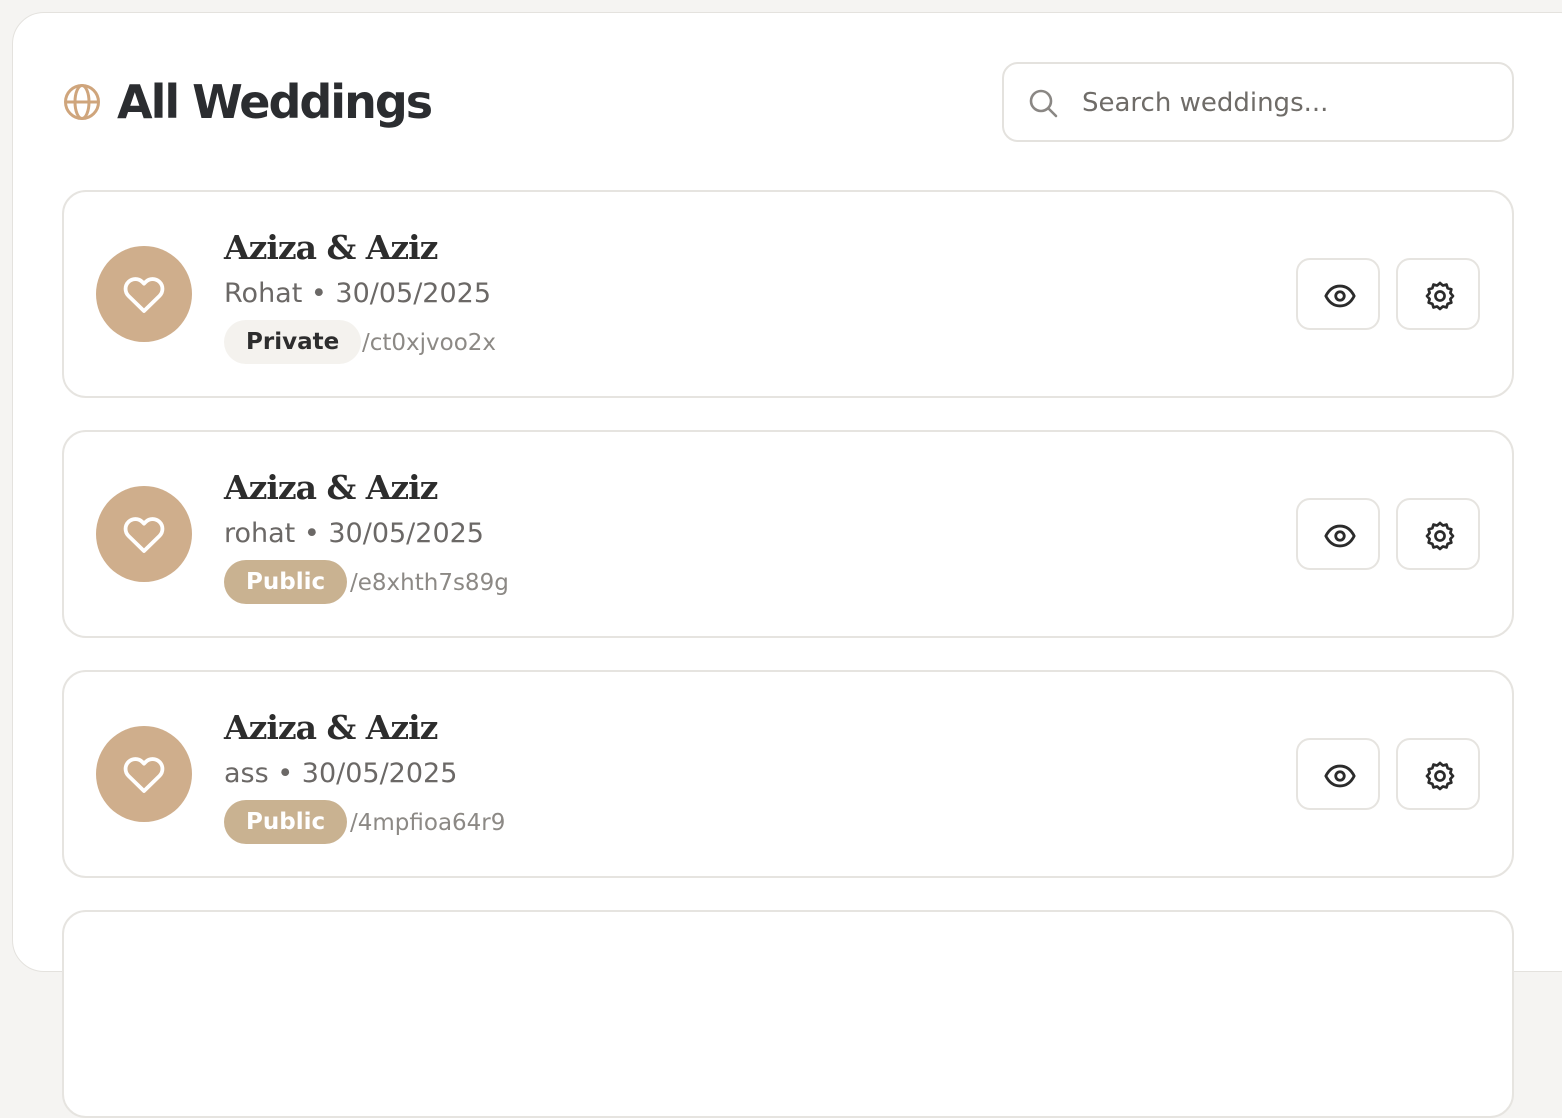  What do you see at coordinates (427, 823) in the screenshot?
I see `wedding-slug: /4mpfioa64r9` at bounding box center [427, 823].